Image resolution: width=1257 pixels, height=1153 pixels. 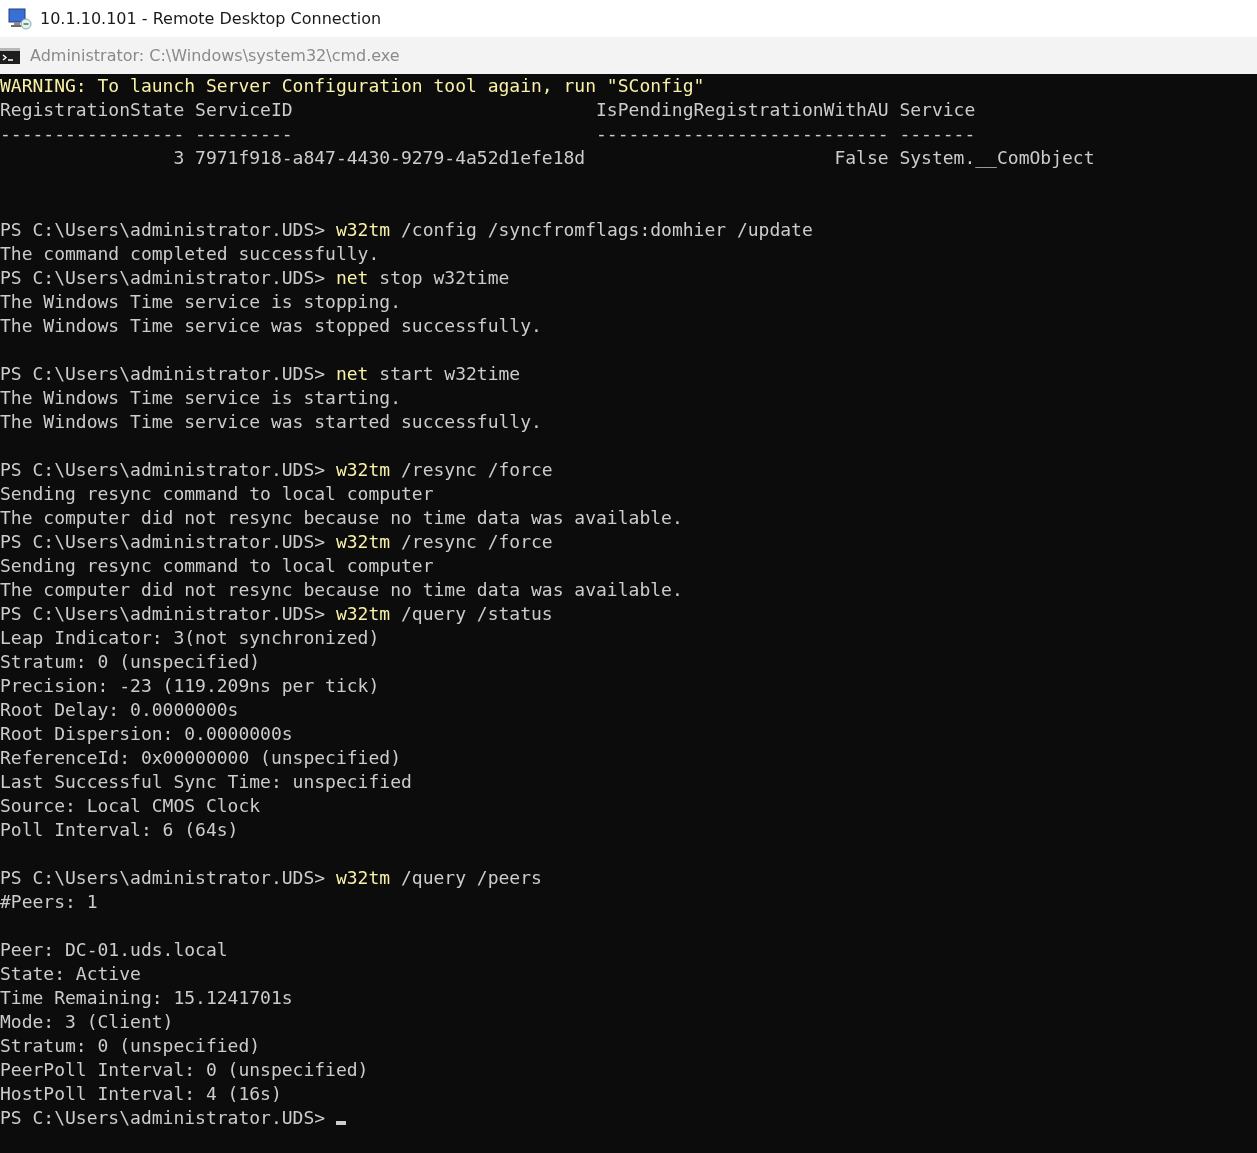 I want to click on output-line: Last Successful Sync Time: unspecified, so click(x=206, y=782).